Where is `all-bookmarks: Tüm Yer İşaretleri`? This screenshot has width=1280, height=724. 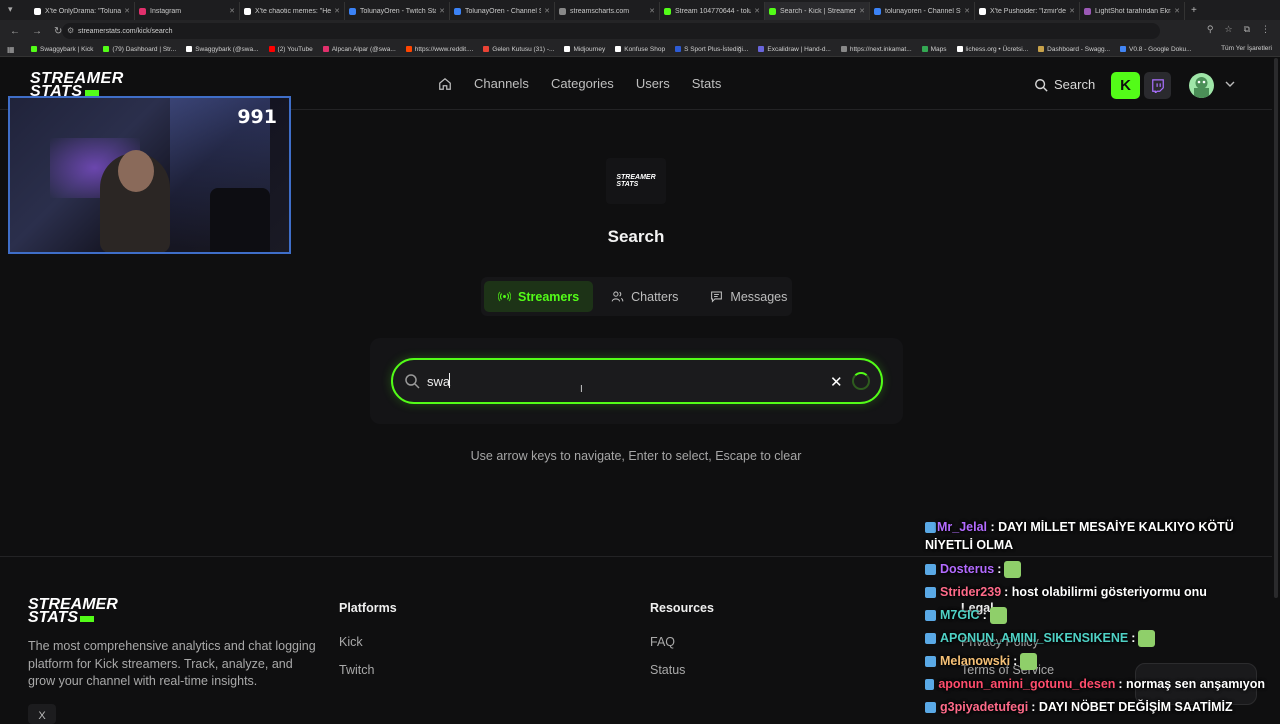 all-bookmarks: Tüm Yer İşaretleri is located at coordinates (1246, 48).